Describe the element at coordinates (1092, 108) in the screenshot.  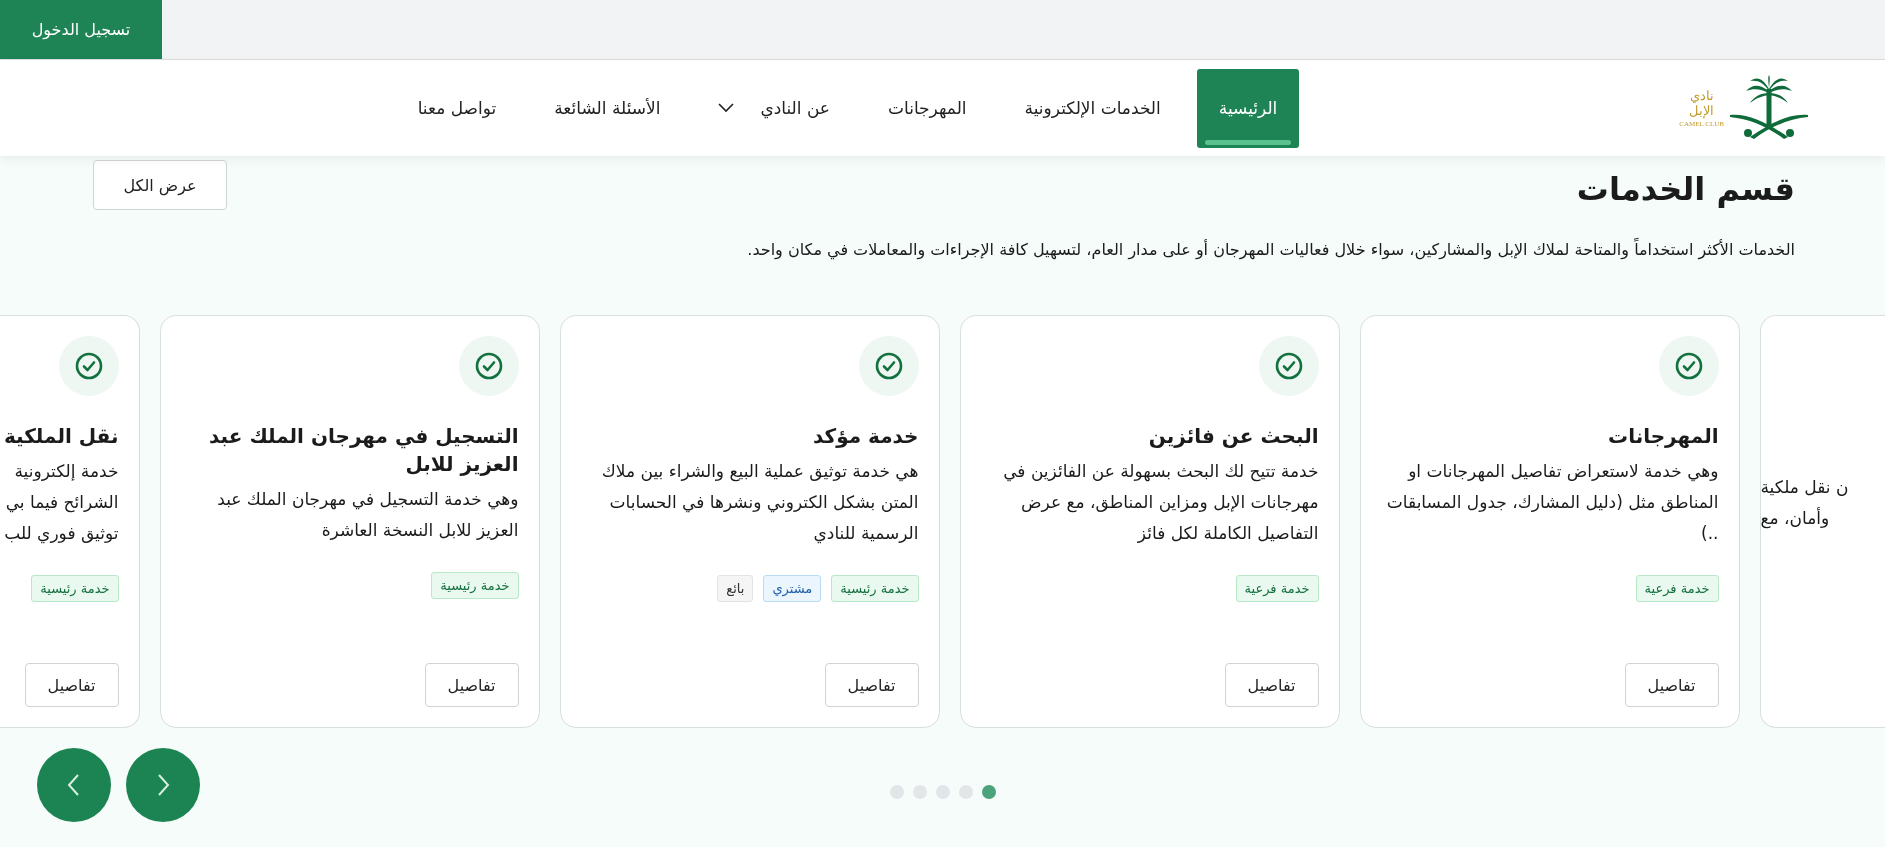
I see `nav-link: الخدمات الإلكترونية` at that location.